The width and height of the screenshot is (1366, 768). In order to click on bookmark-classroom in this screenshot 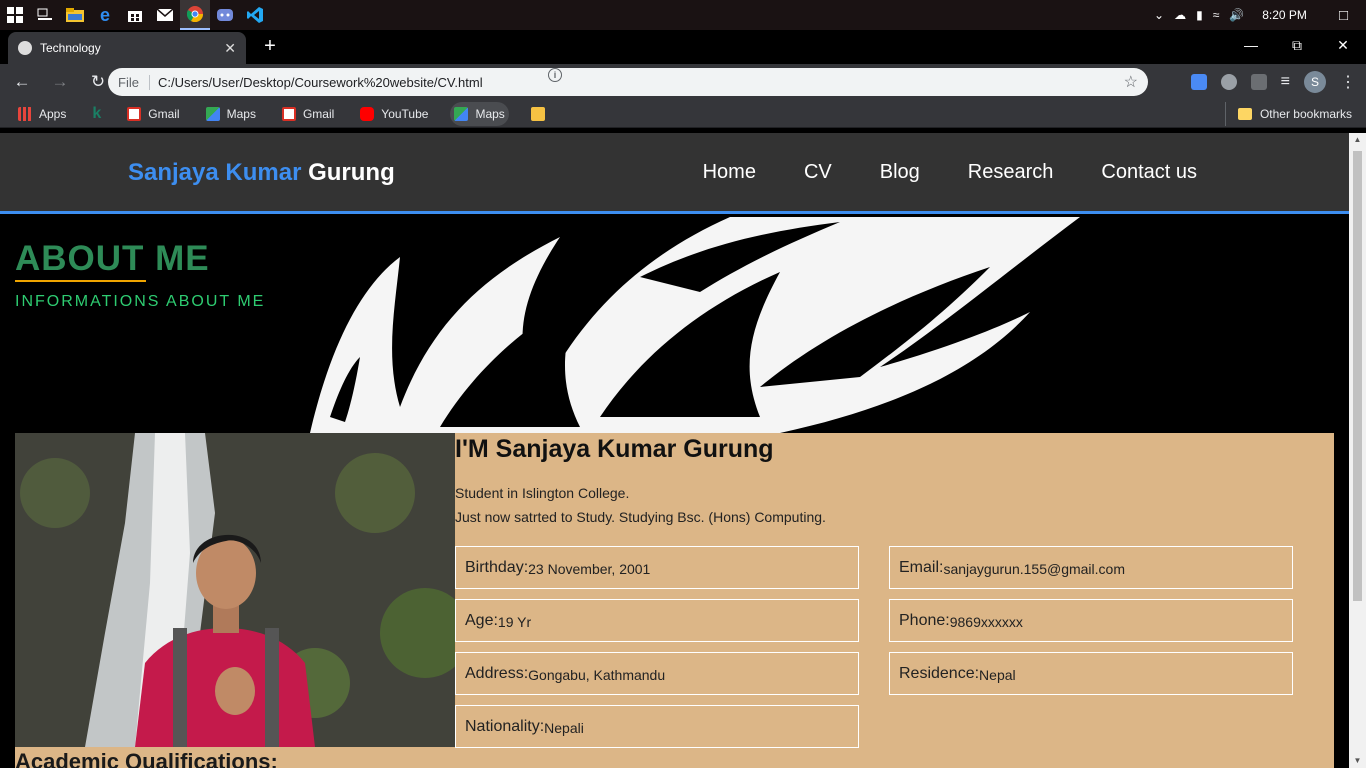, I will do `click(541, 114)`.